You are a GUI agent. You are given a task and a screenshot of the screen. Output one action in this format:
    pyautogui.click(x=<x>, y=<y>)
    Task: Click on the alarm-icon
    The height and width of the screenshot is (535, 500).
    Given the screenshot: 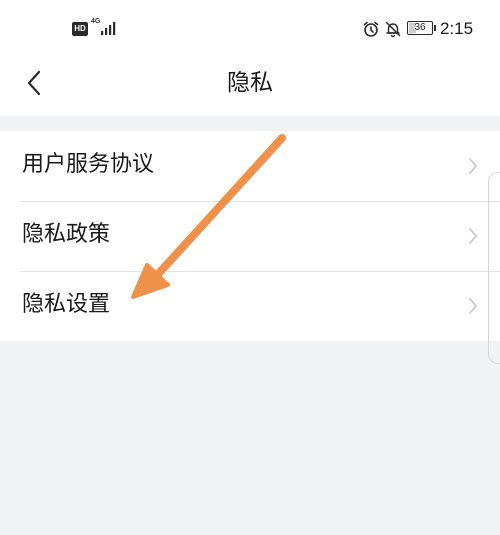 What is the action you would take?
    pyautogui.click(x=371, y=29)
    